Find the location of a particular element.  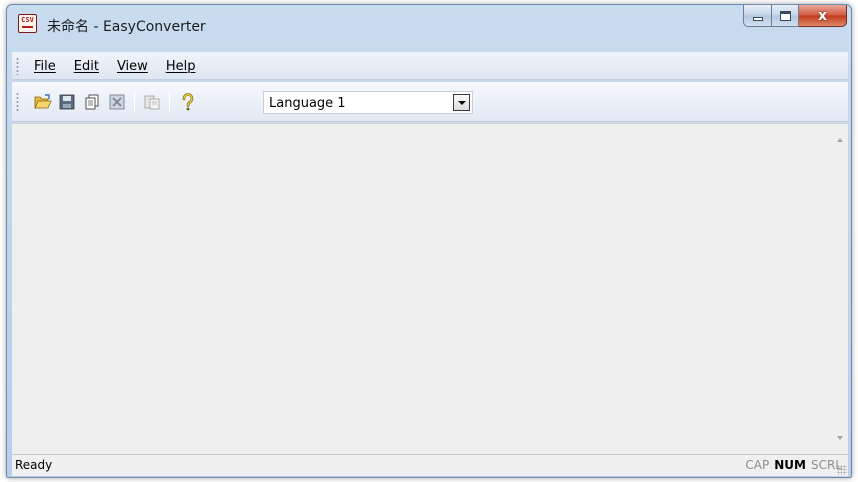

caps-lock-indicator: CAP is located at coordinates (757, 465).